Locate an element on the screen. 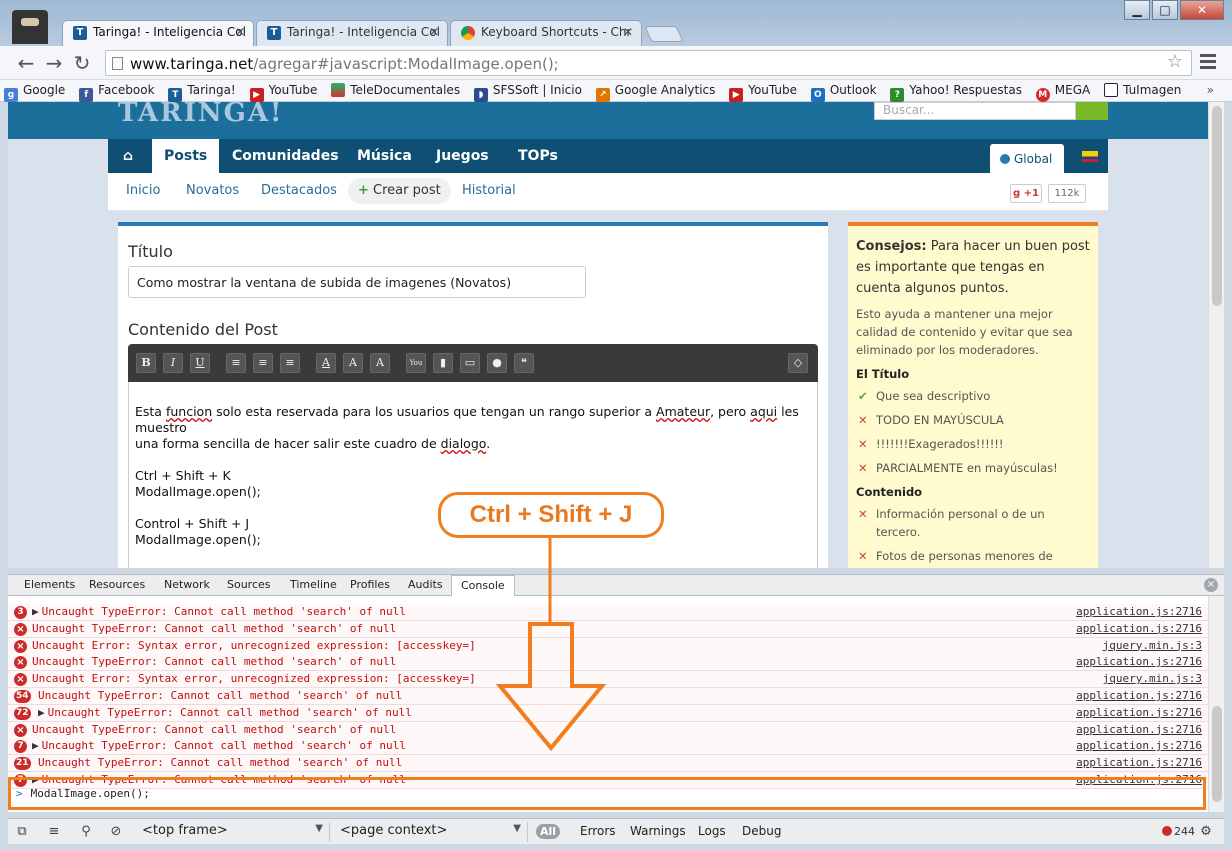 This screenshot has width=1232, height=850. image-button: ▮ is located at coordinates (443, 363).